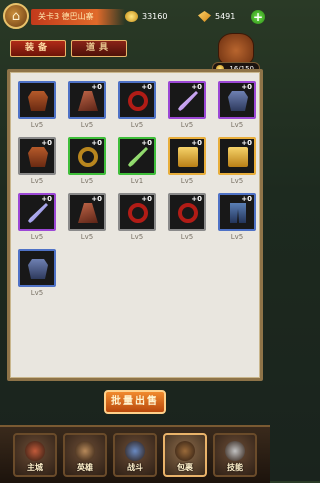 The width and height of the screenshot is (320, 483). I want to click on nav-battle: 战斗, so click(135, 455).